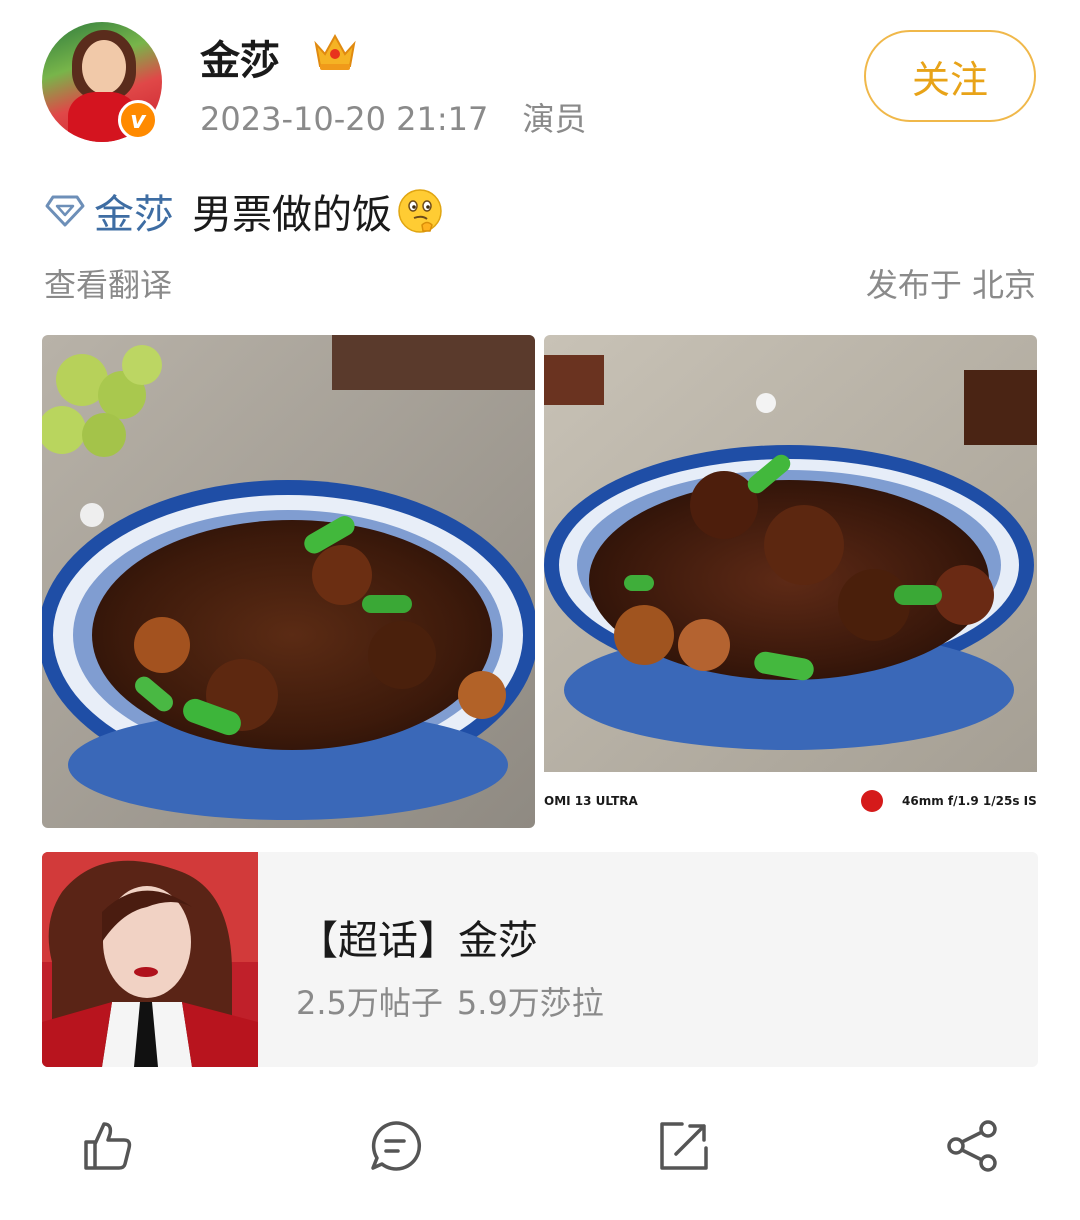  I want to click on topic-link: 金莎, so click(109, 211).